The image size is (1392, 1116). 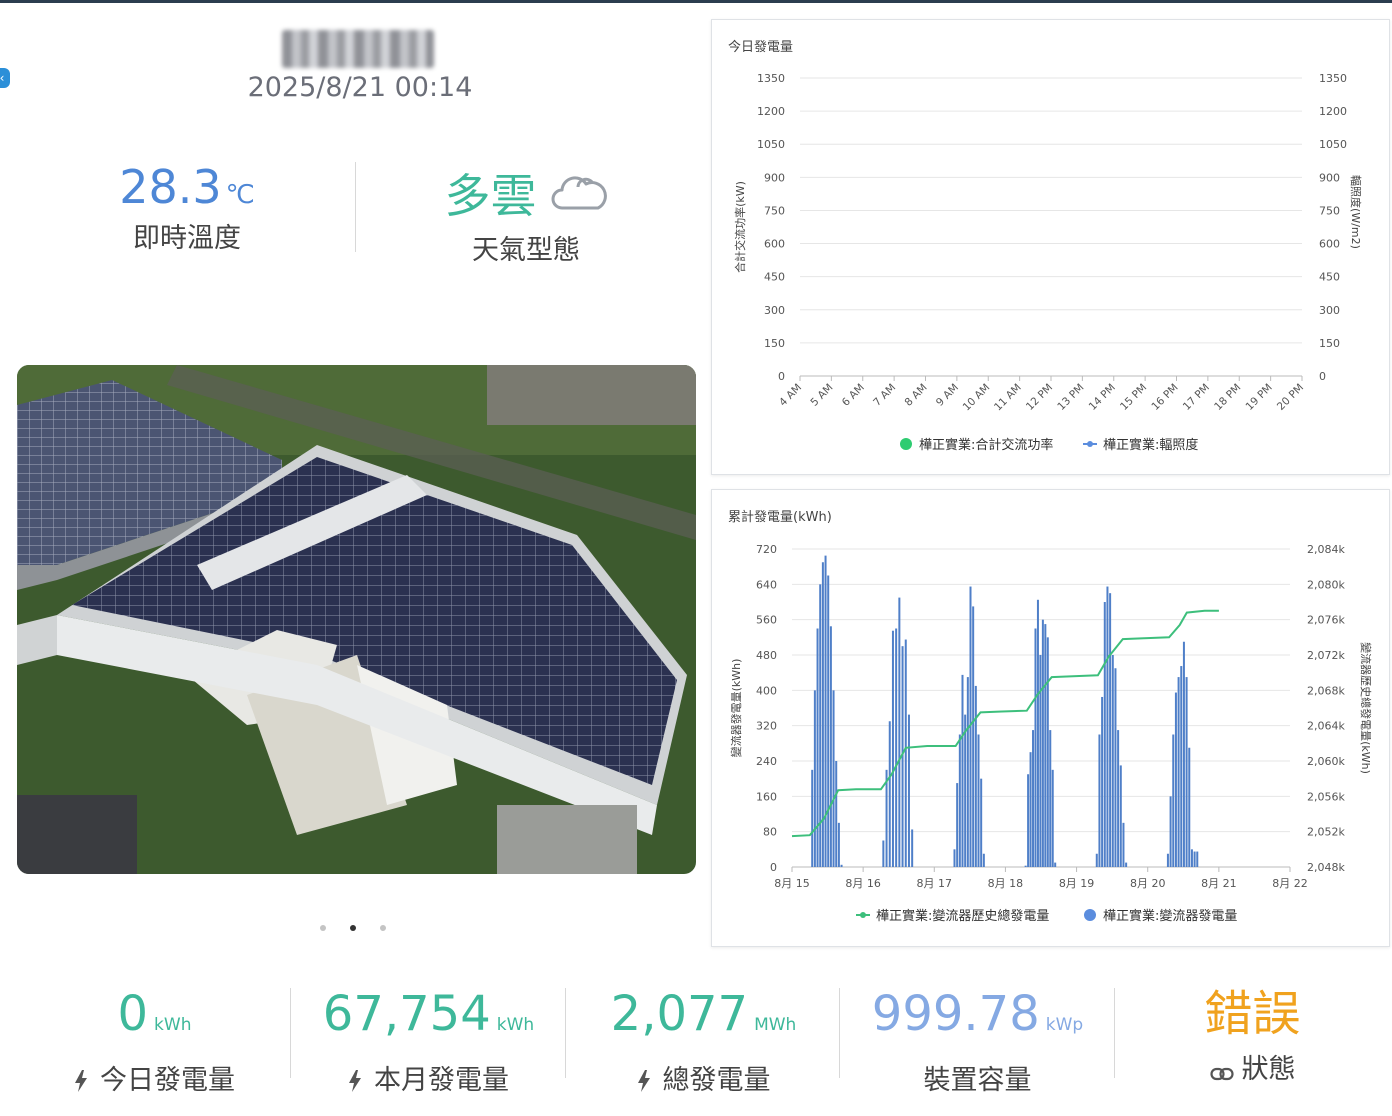 I want to click on y-right-tick-label: 2,060k, so click(x=1326, y=761).